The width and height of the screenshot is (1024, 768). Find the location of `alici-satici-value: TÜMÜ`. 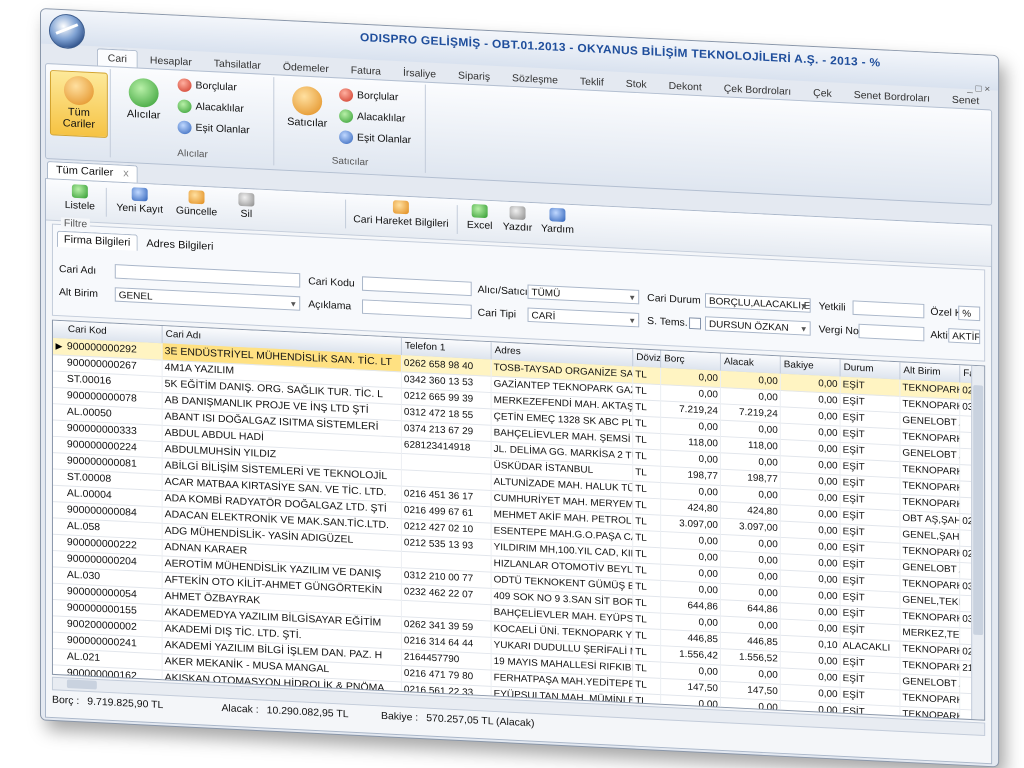

alici-satici-value: TÜMÜ is located at coordinates (546, 293).